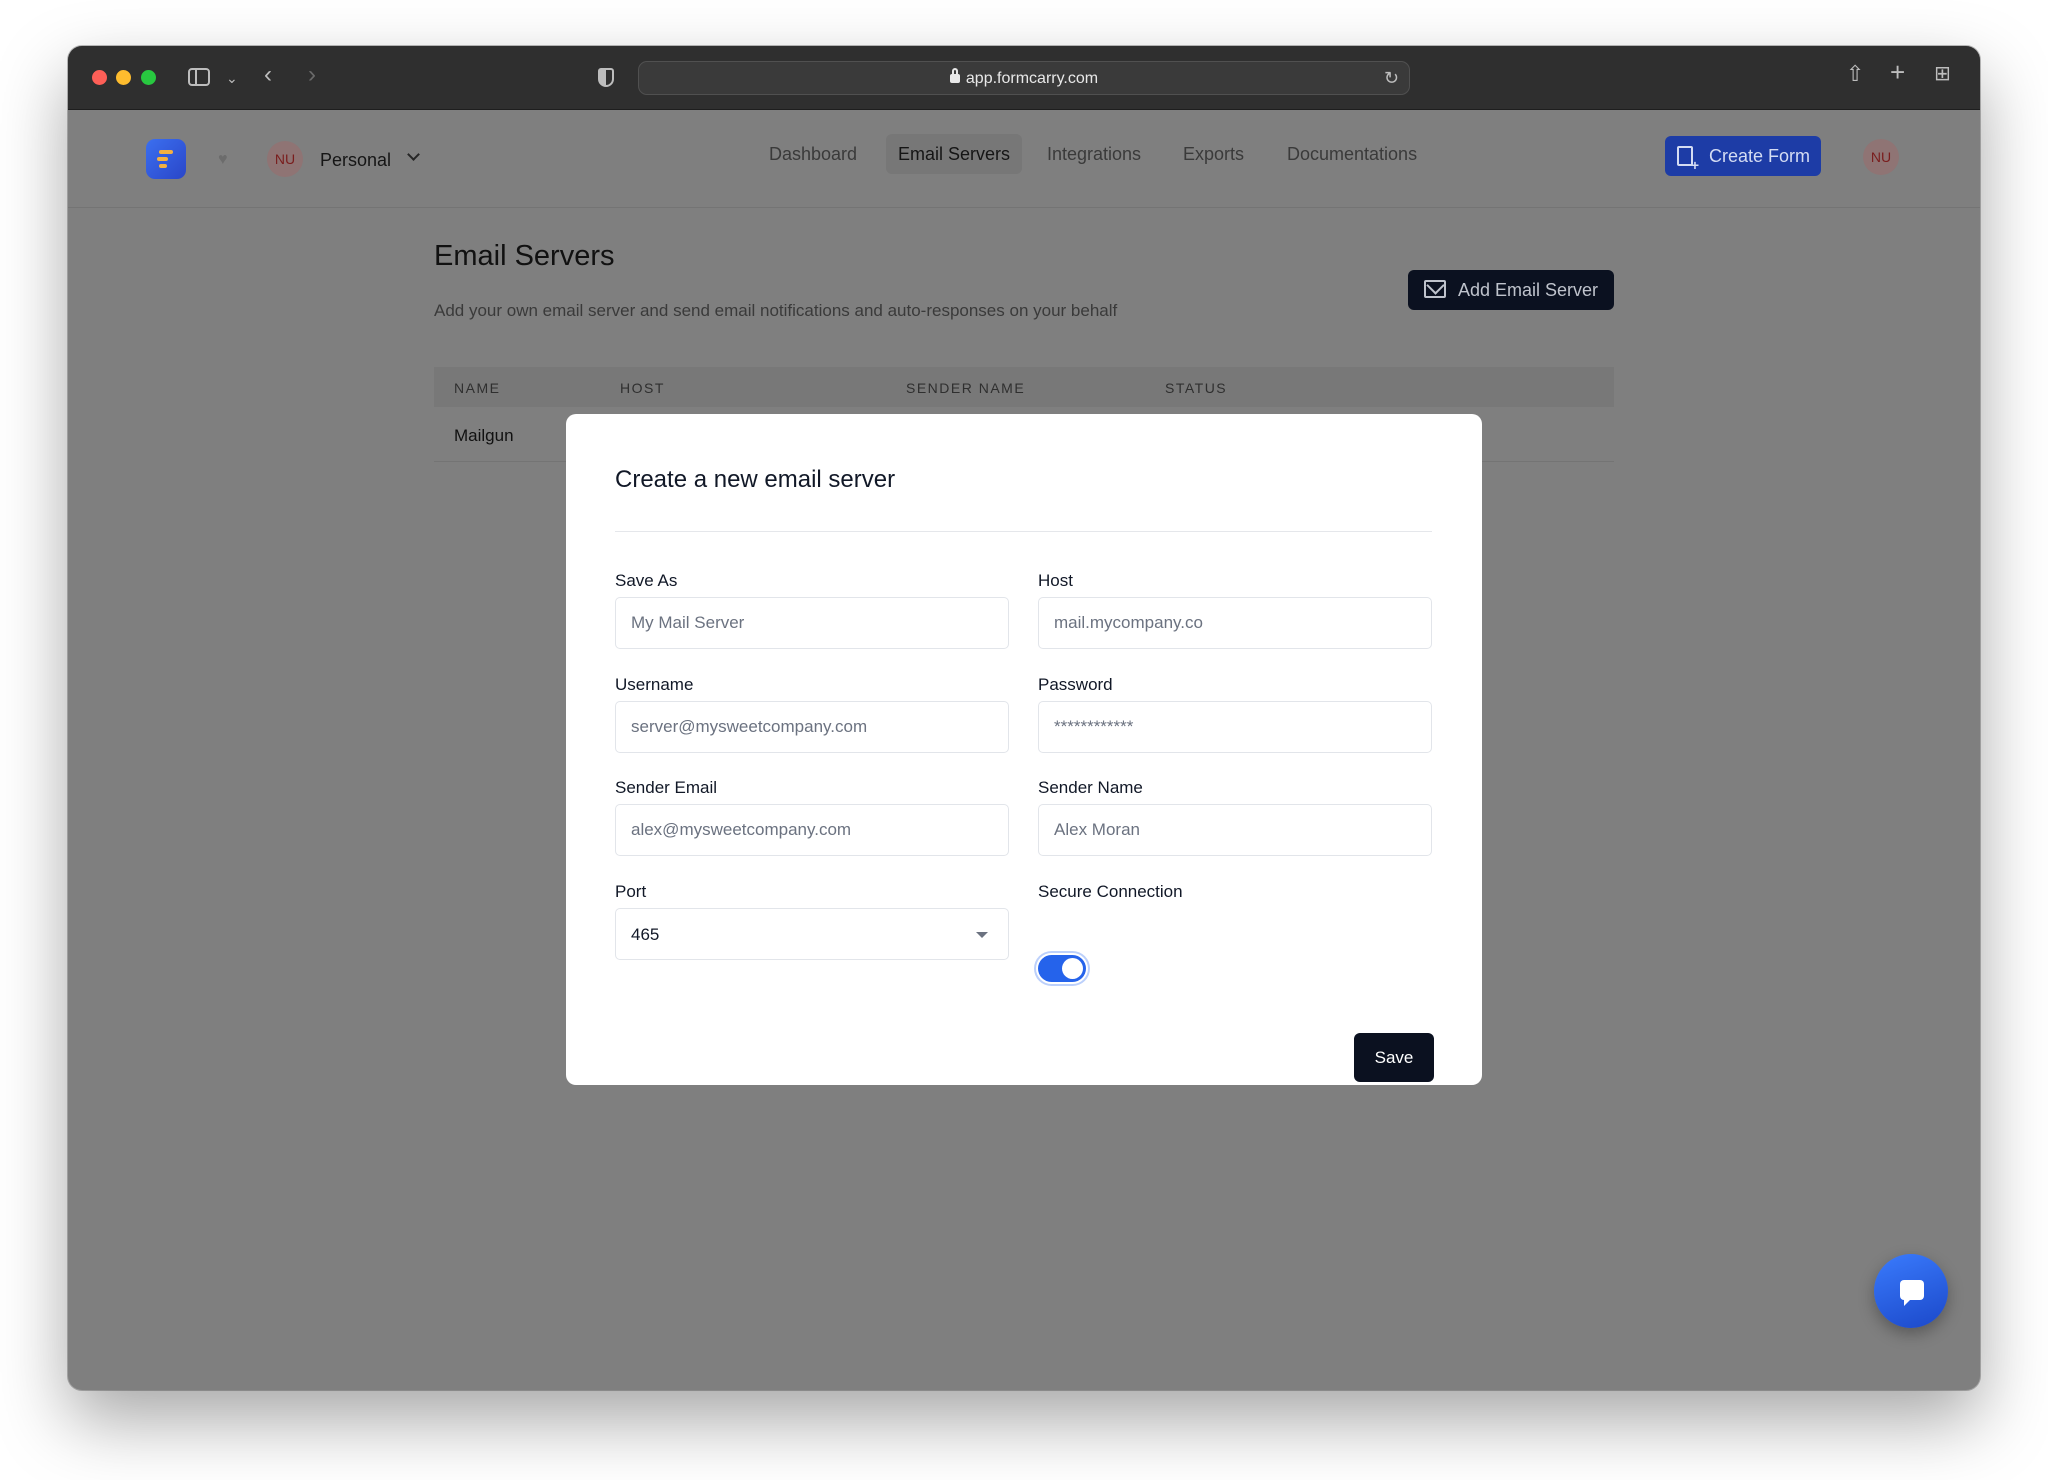  Describe the element at coordinates (1196, 388) in the screenshot. I see `column-header-status: STATUS` at that location.